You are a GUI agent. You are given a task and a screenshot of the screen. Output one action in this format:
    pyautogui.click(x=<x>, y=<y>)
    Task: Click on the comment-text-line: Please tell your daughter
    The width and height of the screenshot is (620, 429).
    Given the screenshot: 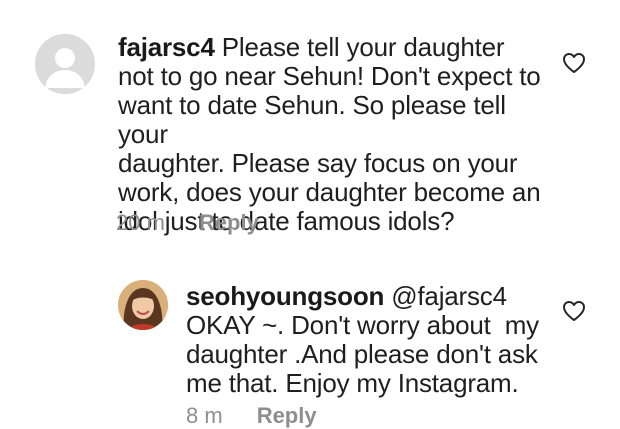 What is the action you would take?
    pyautogui.click(x=363, y=47)
    